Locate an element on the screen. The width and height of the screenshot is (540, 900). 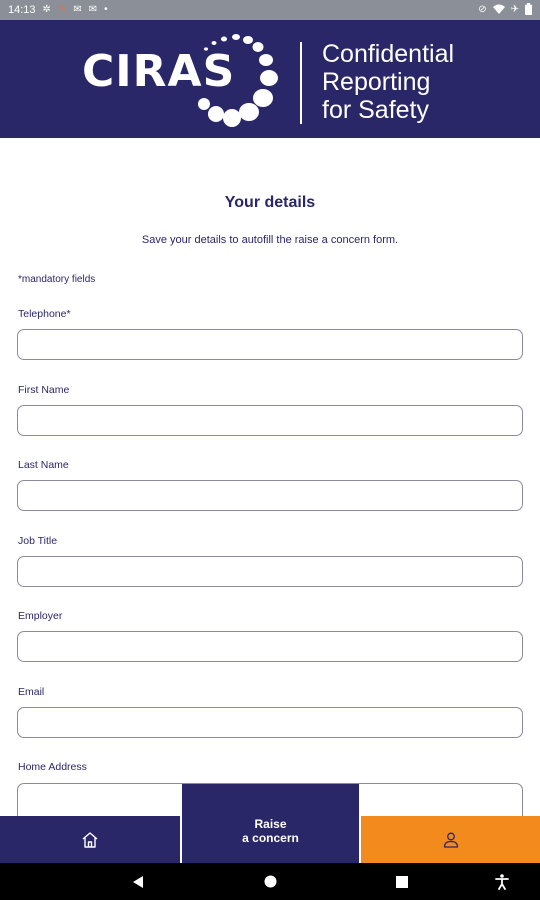
airplane-icon: ✈ is located at coordinates (514, 9).